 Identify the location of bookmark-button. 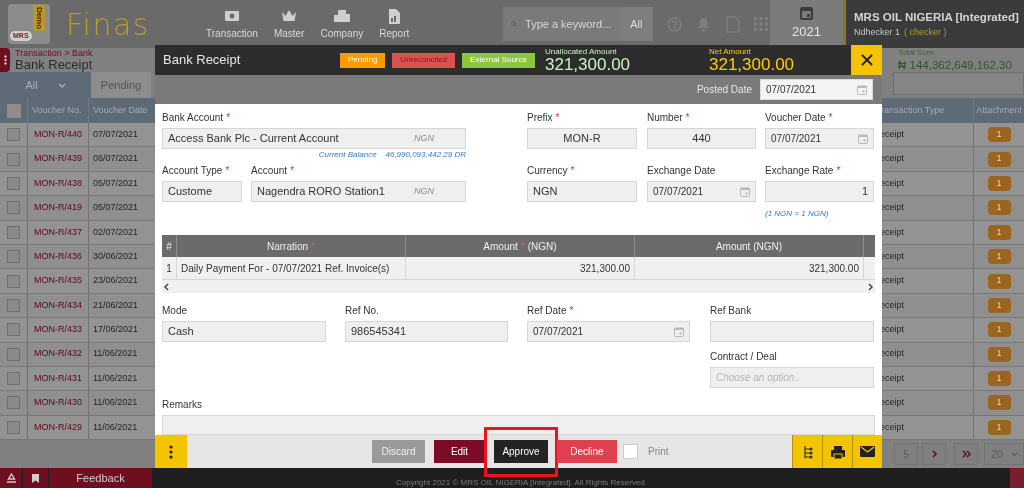
(36, 478).